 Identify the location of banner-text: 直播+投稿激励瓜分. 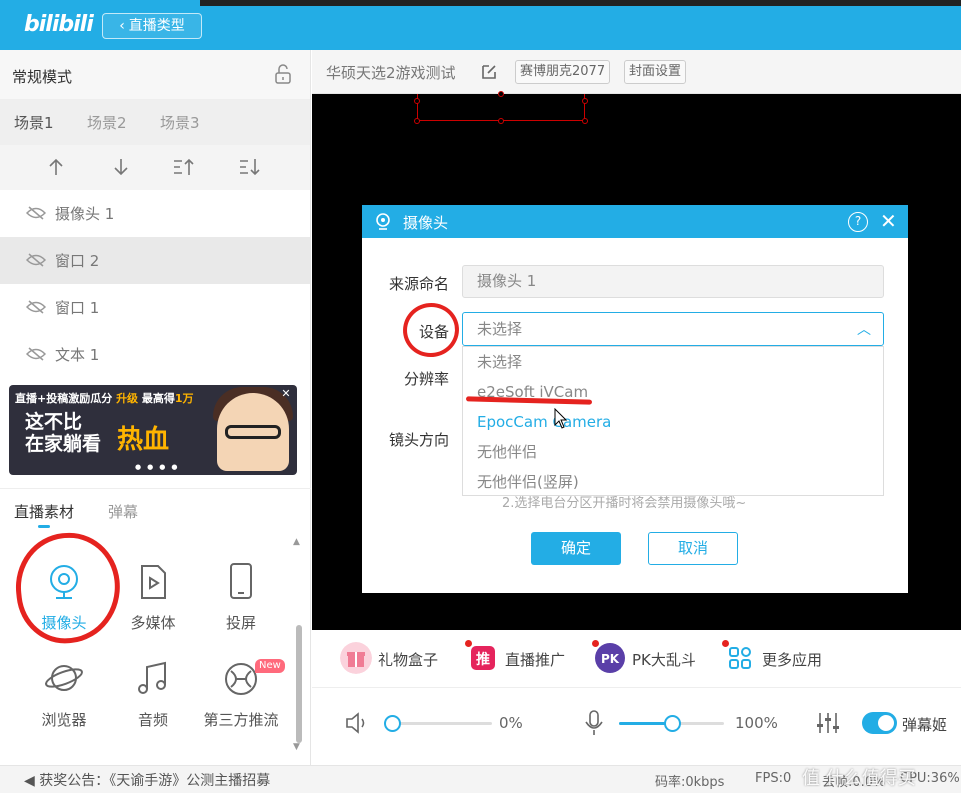
(64, 398).